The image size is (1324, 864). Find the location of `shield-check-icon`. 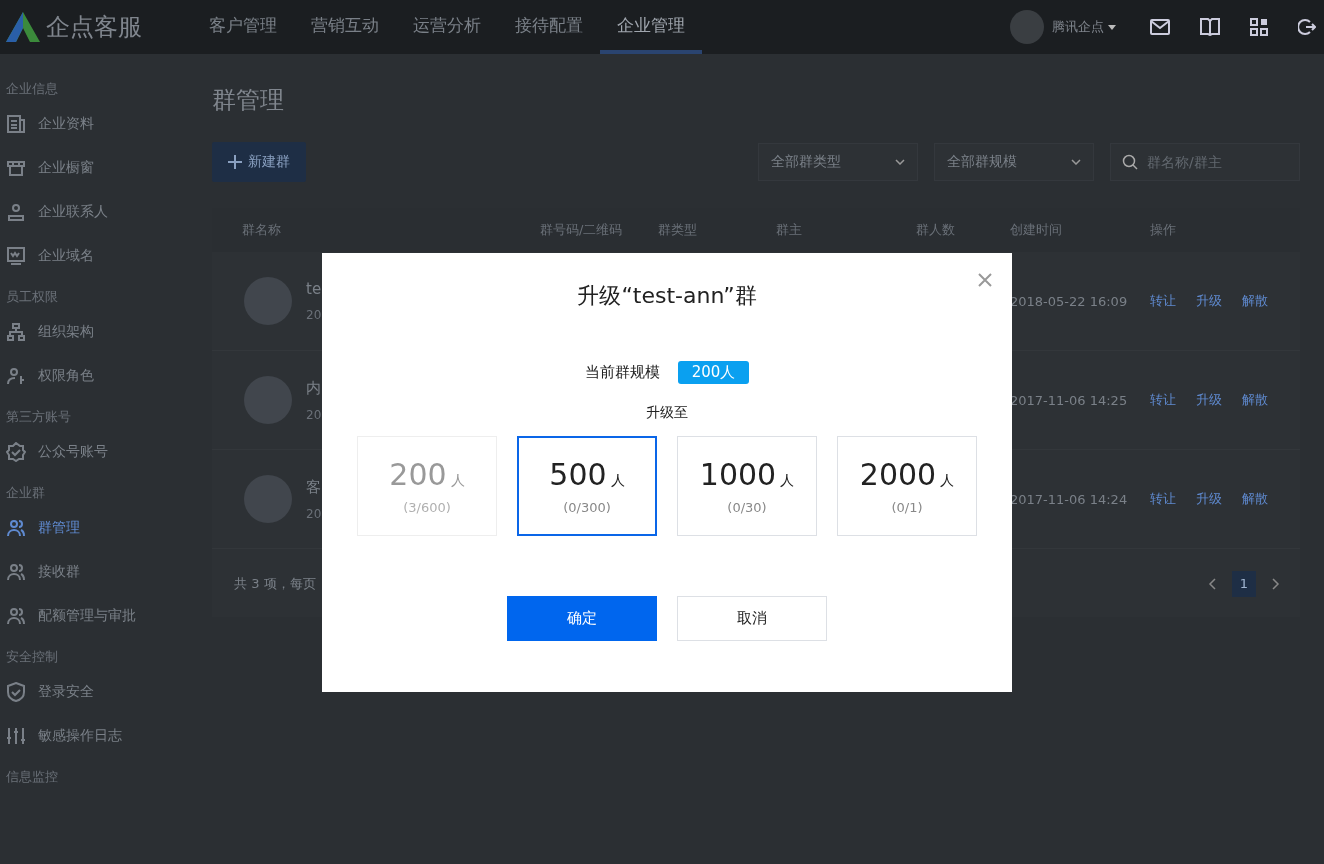

shield-check-icon is located at coordinates (16, 692).